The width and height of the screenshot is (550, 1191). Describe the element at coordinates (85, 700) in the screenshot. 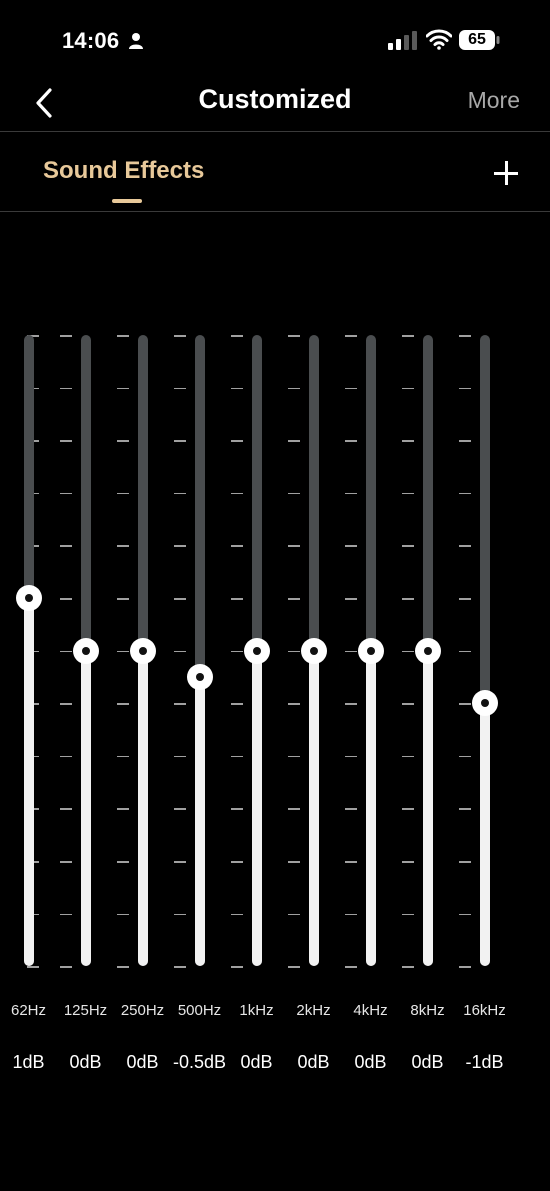

I see `eq-band: 125Hz 0dB` at that location.